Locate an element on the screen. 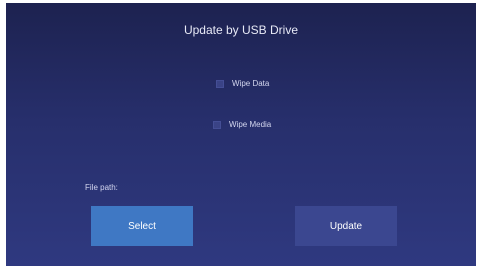 The image size is (482, 269). update-button: Update is located at coordinates (346, 226).